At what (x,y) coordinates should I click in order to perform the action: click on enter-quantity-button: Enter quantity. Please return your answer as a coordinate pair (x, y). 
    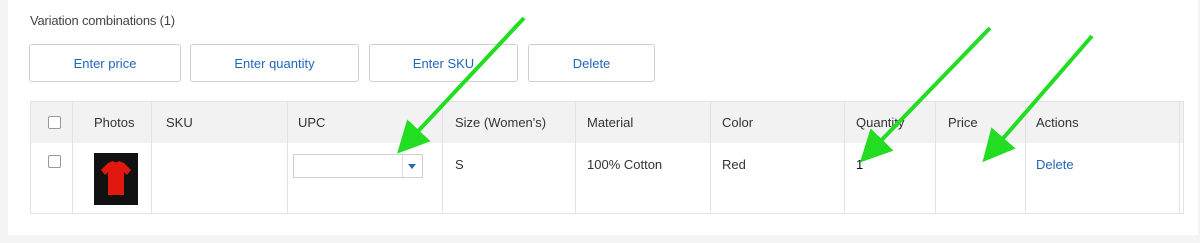
    Looking at the image, I should click on (274, 63).